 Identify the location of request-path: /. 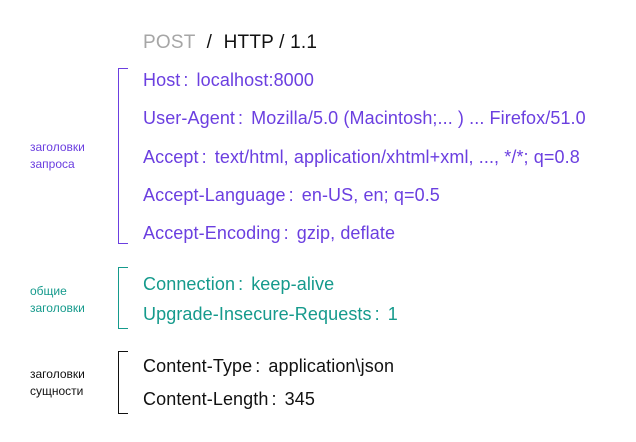
(209, 42).